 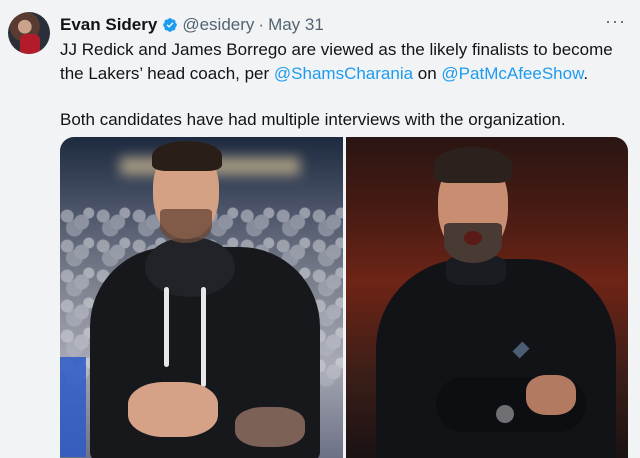 I want to click on tattooed-arm, so click(x=270, y=427).